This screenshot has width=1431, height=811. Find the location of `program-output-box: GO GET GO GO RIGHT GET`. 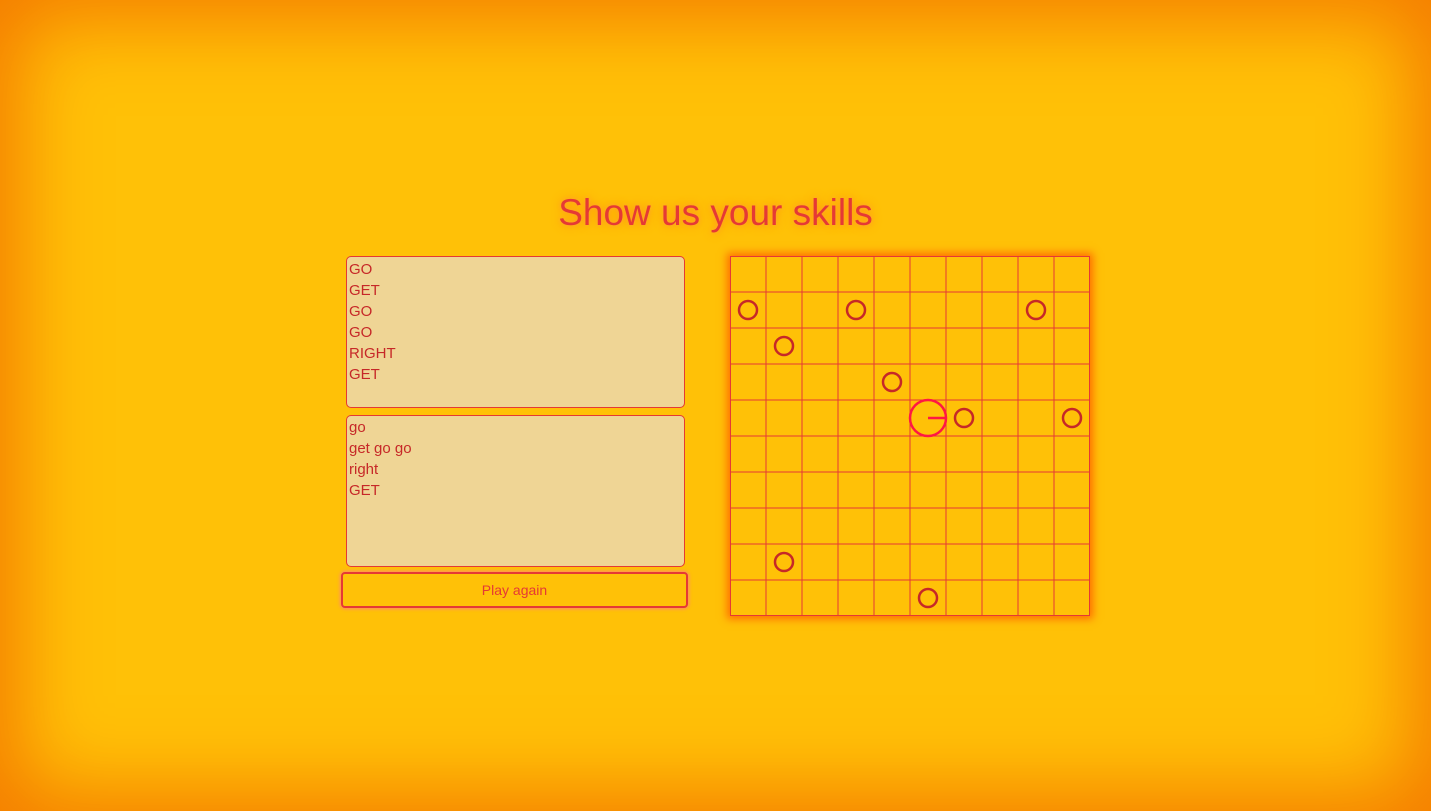

program-output-box: GO GET GO GO RIGHT GET is located at coordinates (515, 332).